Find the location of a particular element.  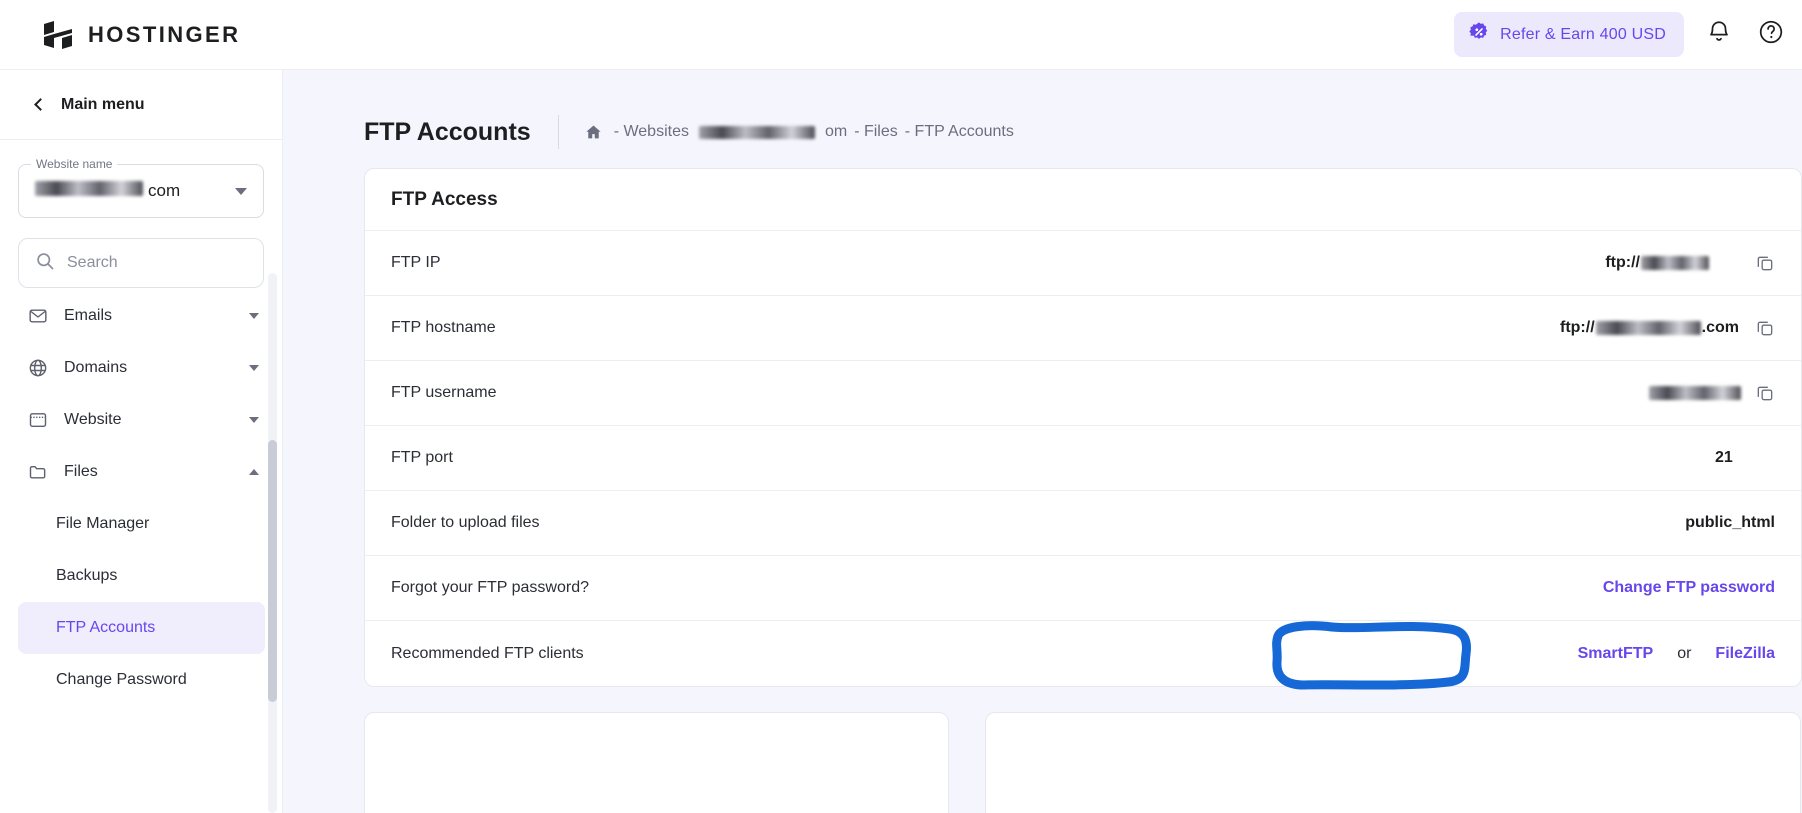

sidebar-item-file-manager: File Manager is located at coordinates (141, 524).